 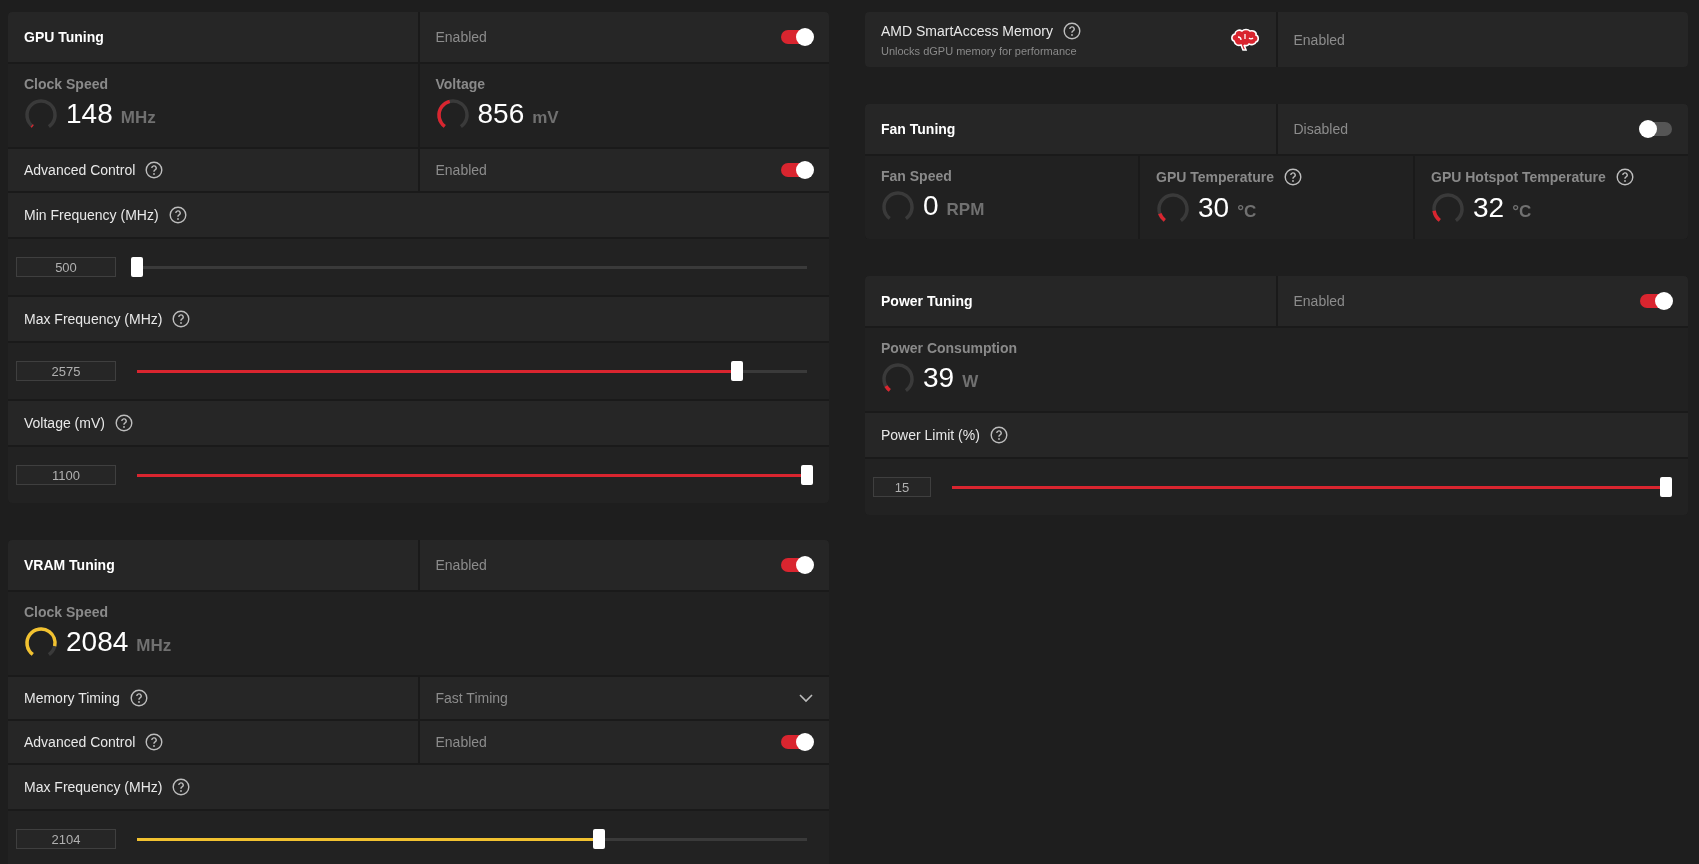 I want to click on setting-label: Voltage (mV), so click(x=64, y=423).